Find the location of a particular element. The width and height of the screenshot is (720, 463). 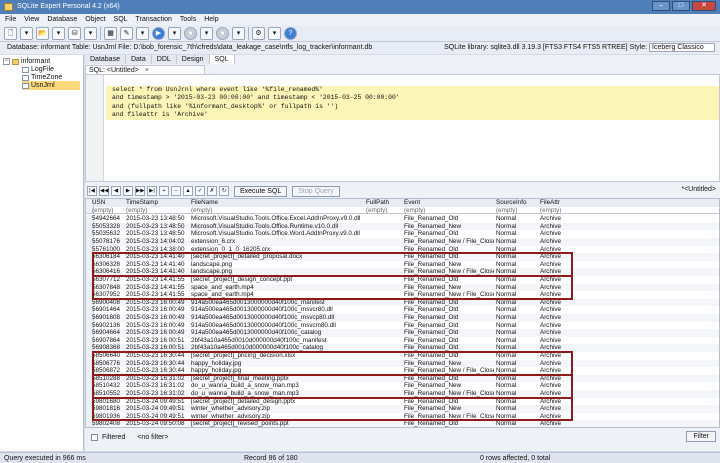

cell-timestamp: 2015-03-23 14:41:40 is located at coordinates (158, 257).